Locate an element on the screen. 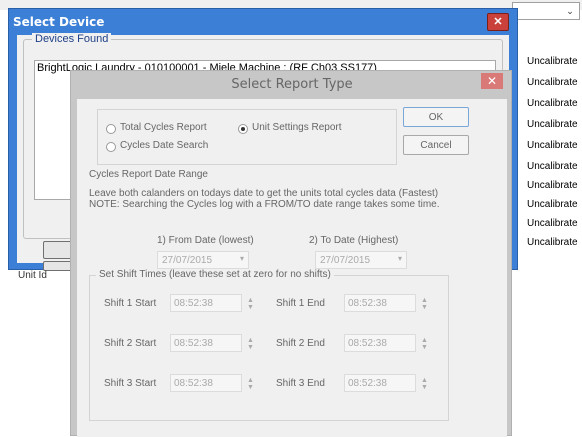  background-dropdown: ⌄ is located at coordinates (546, 11).